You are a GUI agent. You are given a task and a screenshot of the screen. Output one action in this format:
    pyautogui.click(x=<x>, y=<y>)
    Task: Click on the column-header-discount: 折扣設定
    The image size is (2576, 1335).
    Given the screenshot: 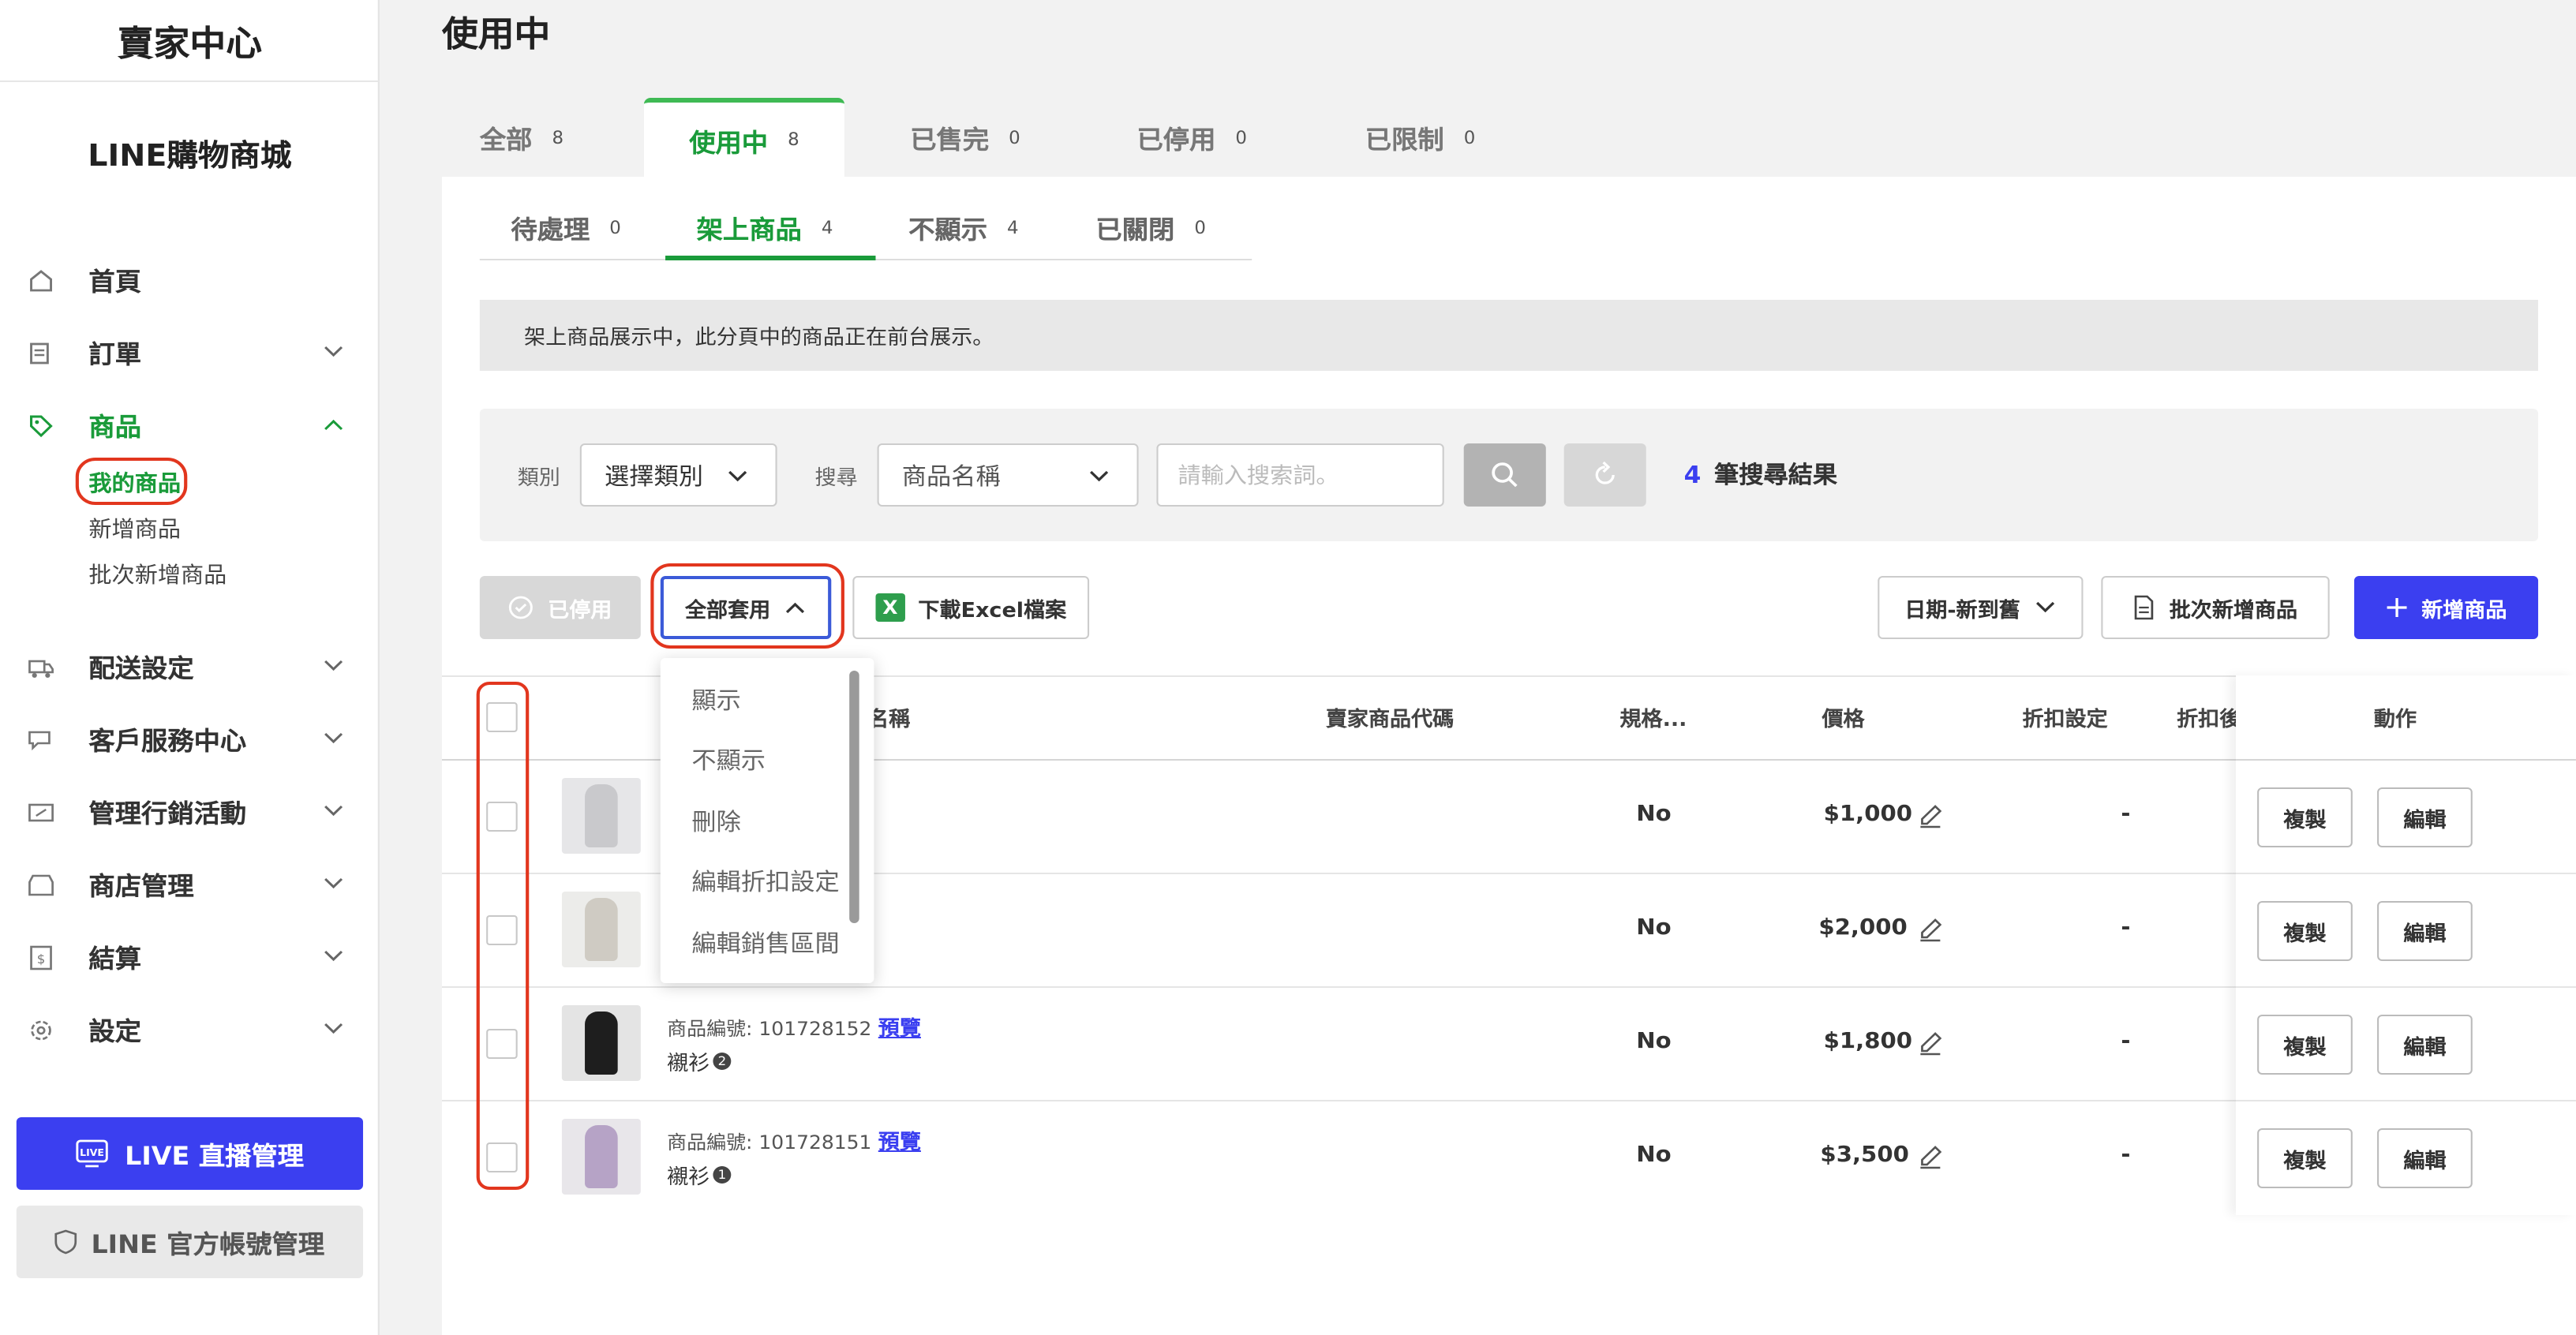 What is the action you would take?
    pyautogui.click(x=2065, y=720)
    